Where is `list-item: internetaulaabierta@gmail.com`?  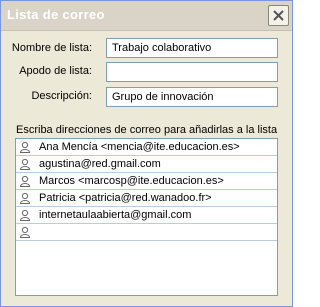
list-item: internetaulaabierta@gmail.com is located at coordinates (146, 215).